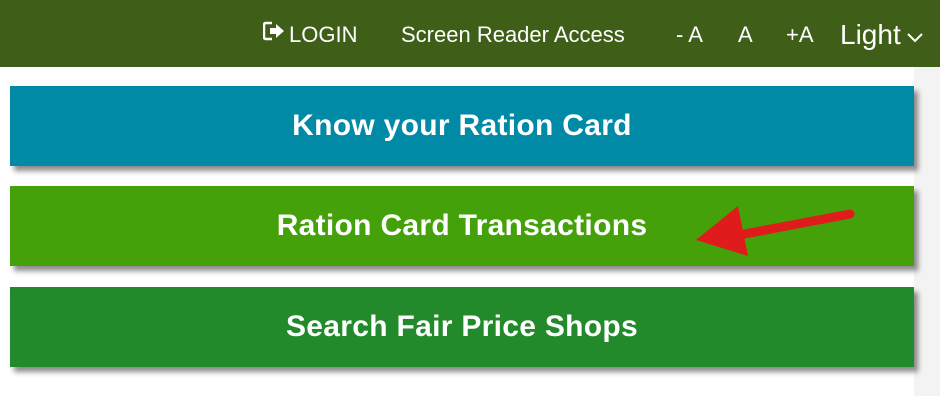 Image resolution: width=940 pixels, height=396 pixels. I want to click on theme-dropdown: Light, so click(881, 33).